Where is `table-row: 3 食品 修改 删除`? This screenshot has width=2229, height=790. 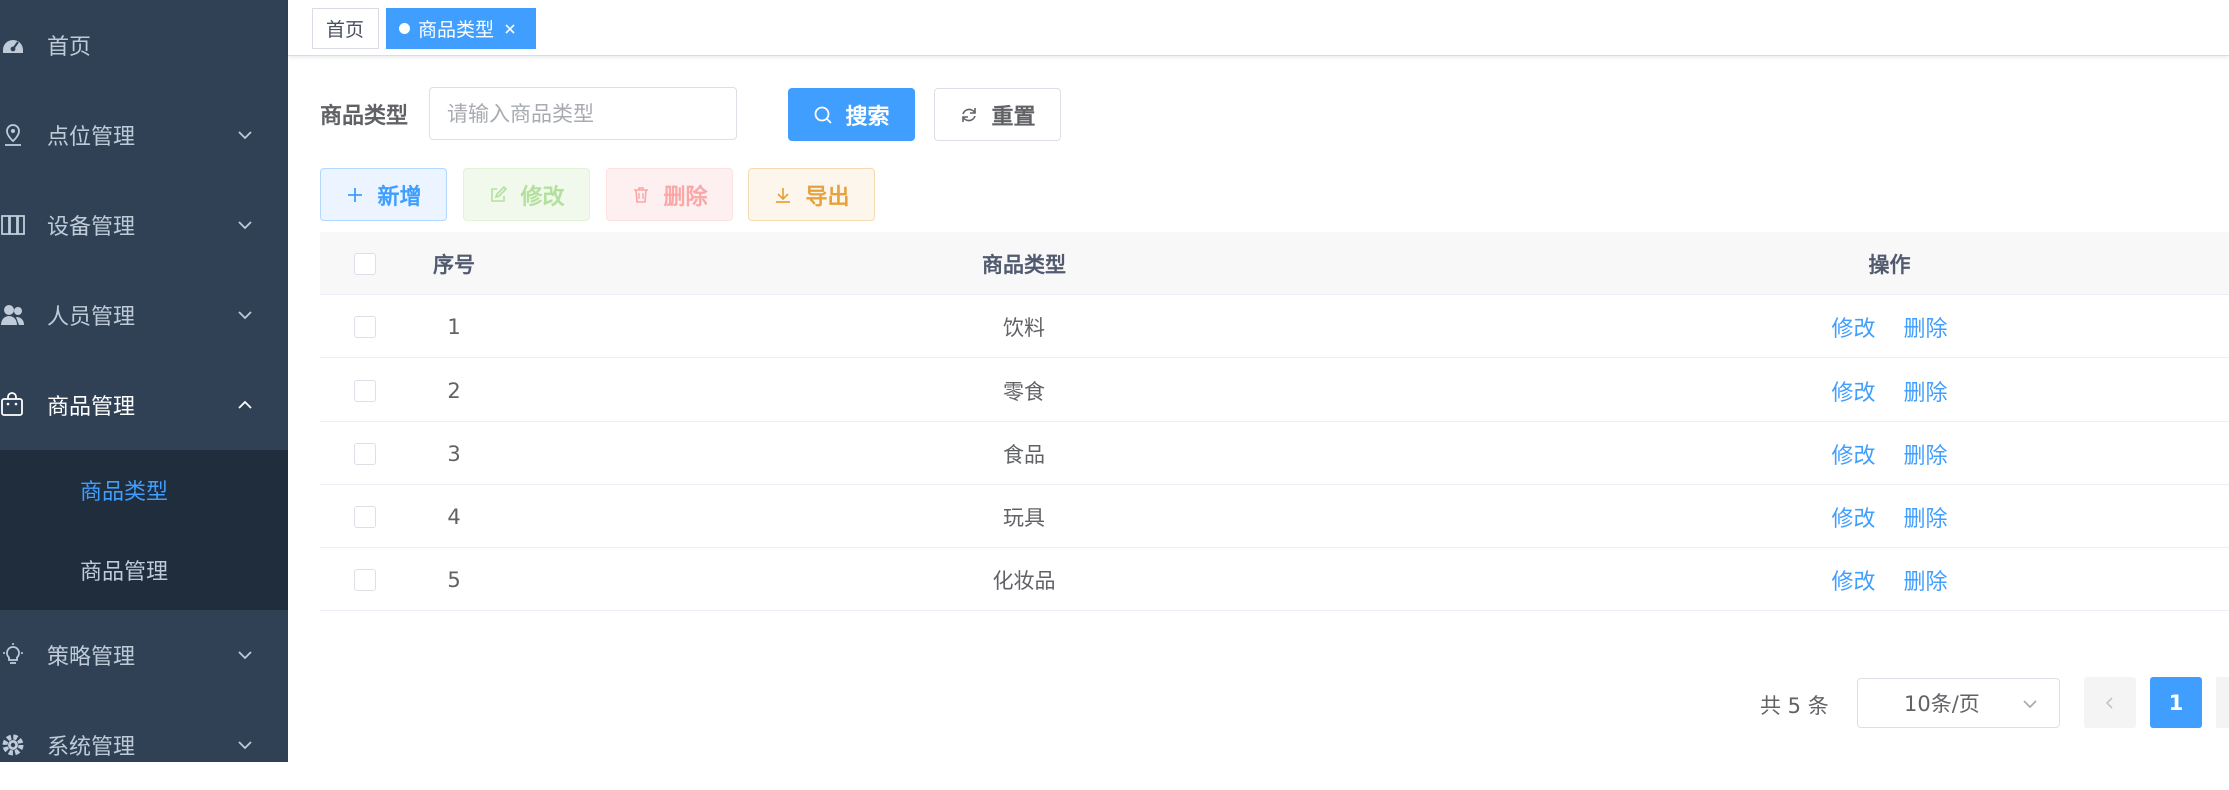
table-row: 3 食品 修改 删除 is located at coordinates (1274, 453).